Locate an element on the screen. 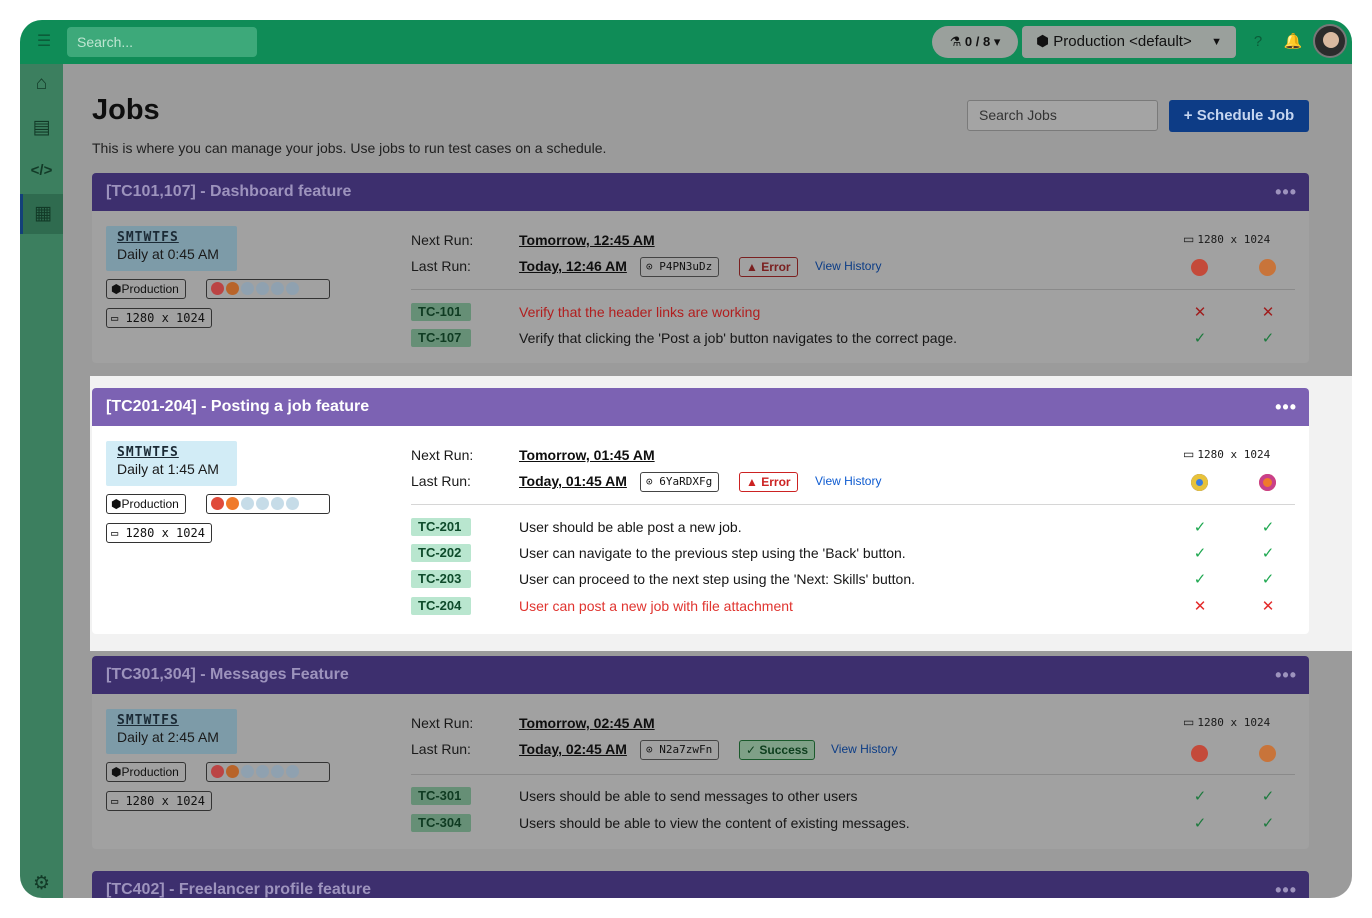 The height and width of the screenshot is (918, 1372). test-case-id: TC-204 is located at coordinates (441, 606).